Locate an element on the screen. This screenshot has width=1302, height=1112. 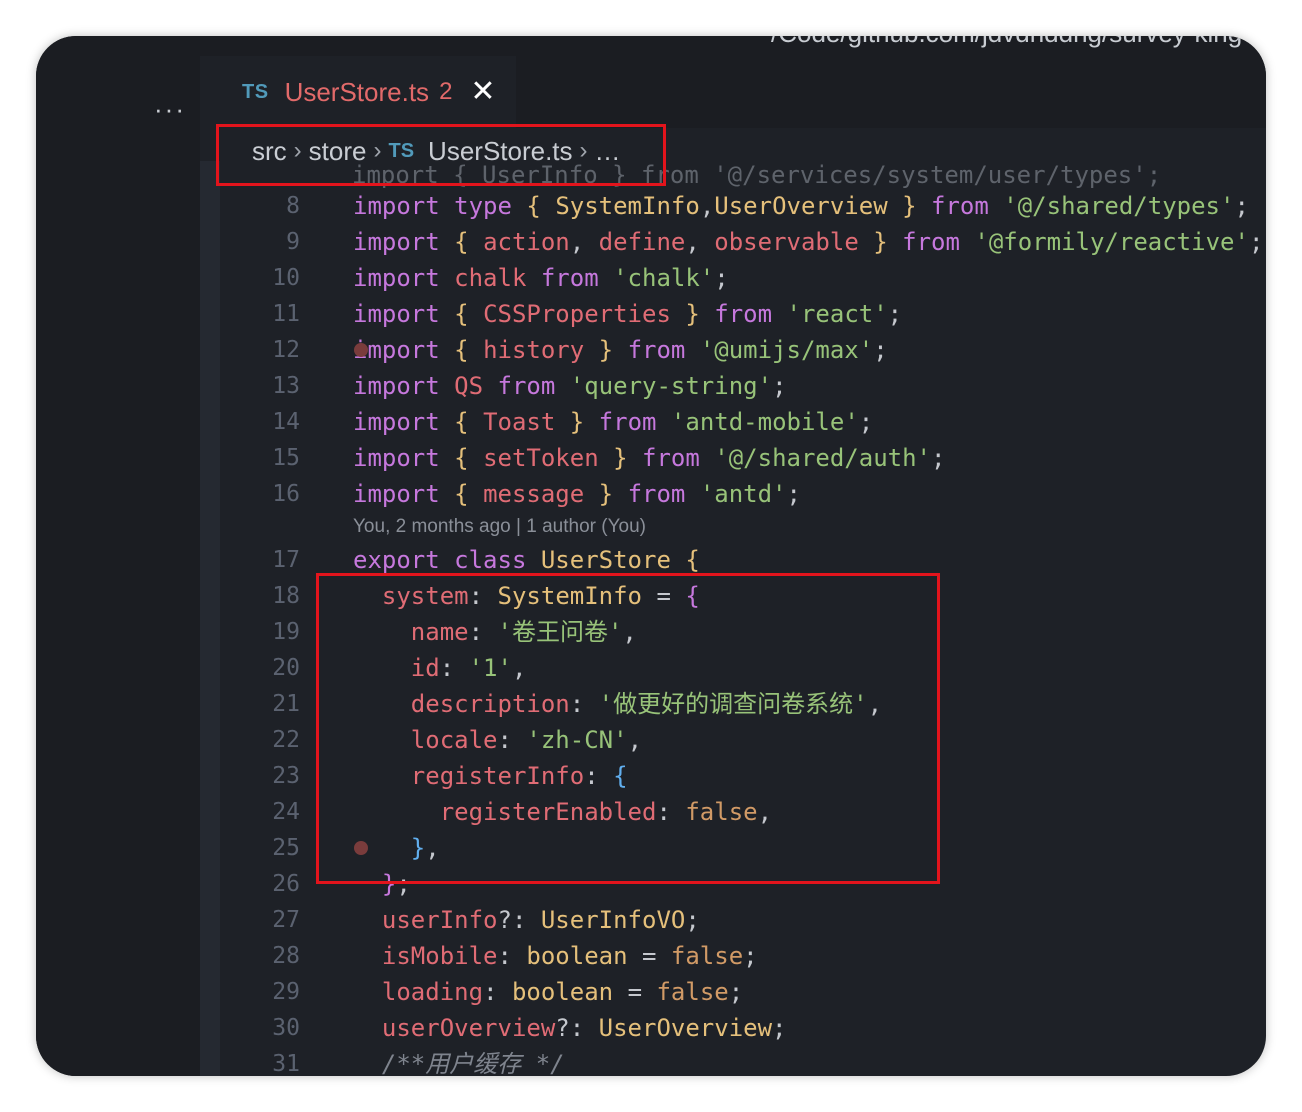
code-token: '@/shared/types' is located at coordinates (1119, 206).